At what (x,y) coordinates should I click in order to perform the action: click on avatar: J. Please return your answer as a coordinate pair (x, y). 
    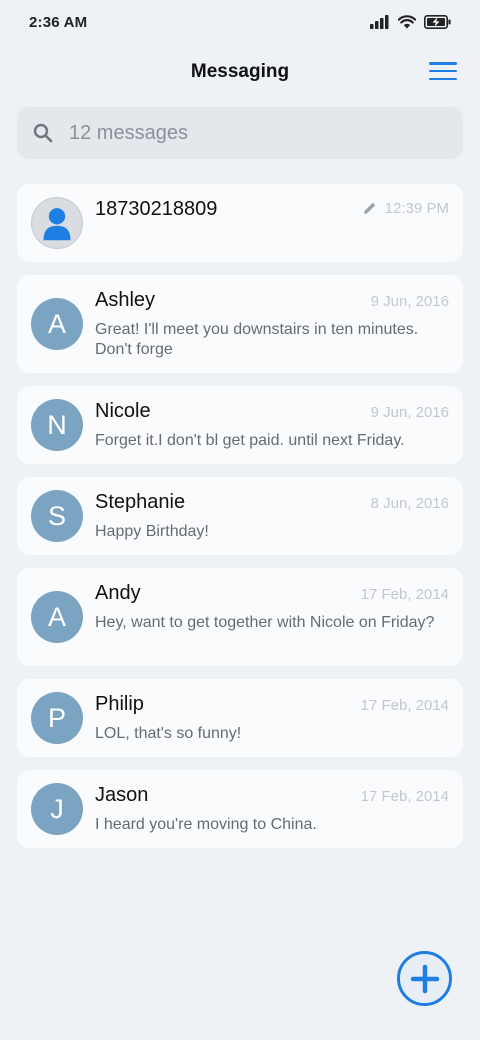
    Looking at the image, I should click on (57, 809).